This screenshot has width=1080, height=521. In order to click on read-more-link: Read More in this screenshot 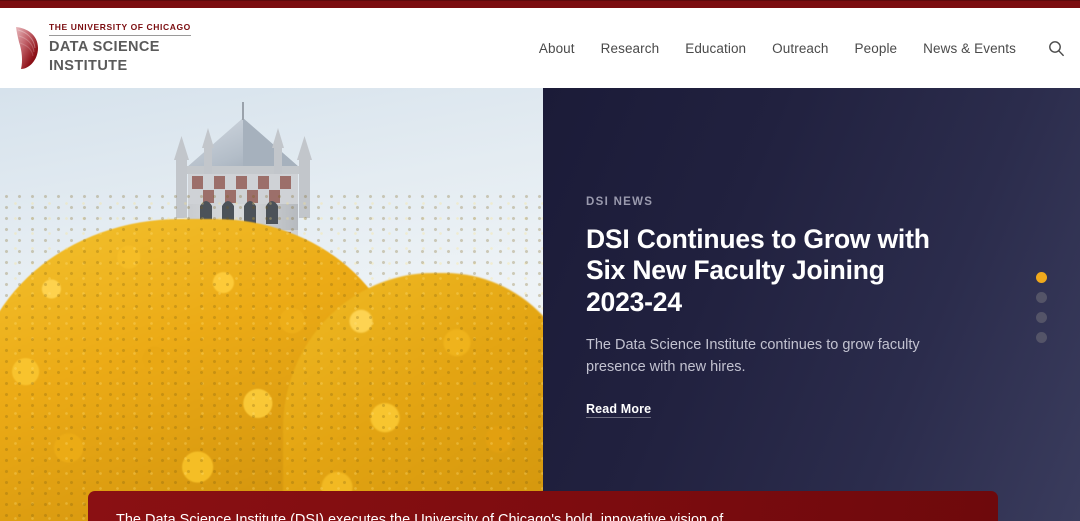, I will do `click(619, 410)`.